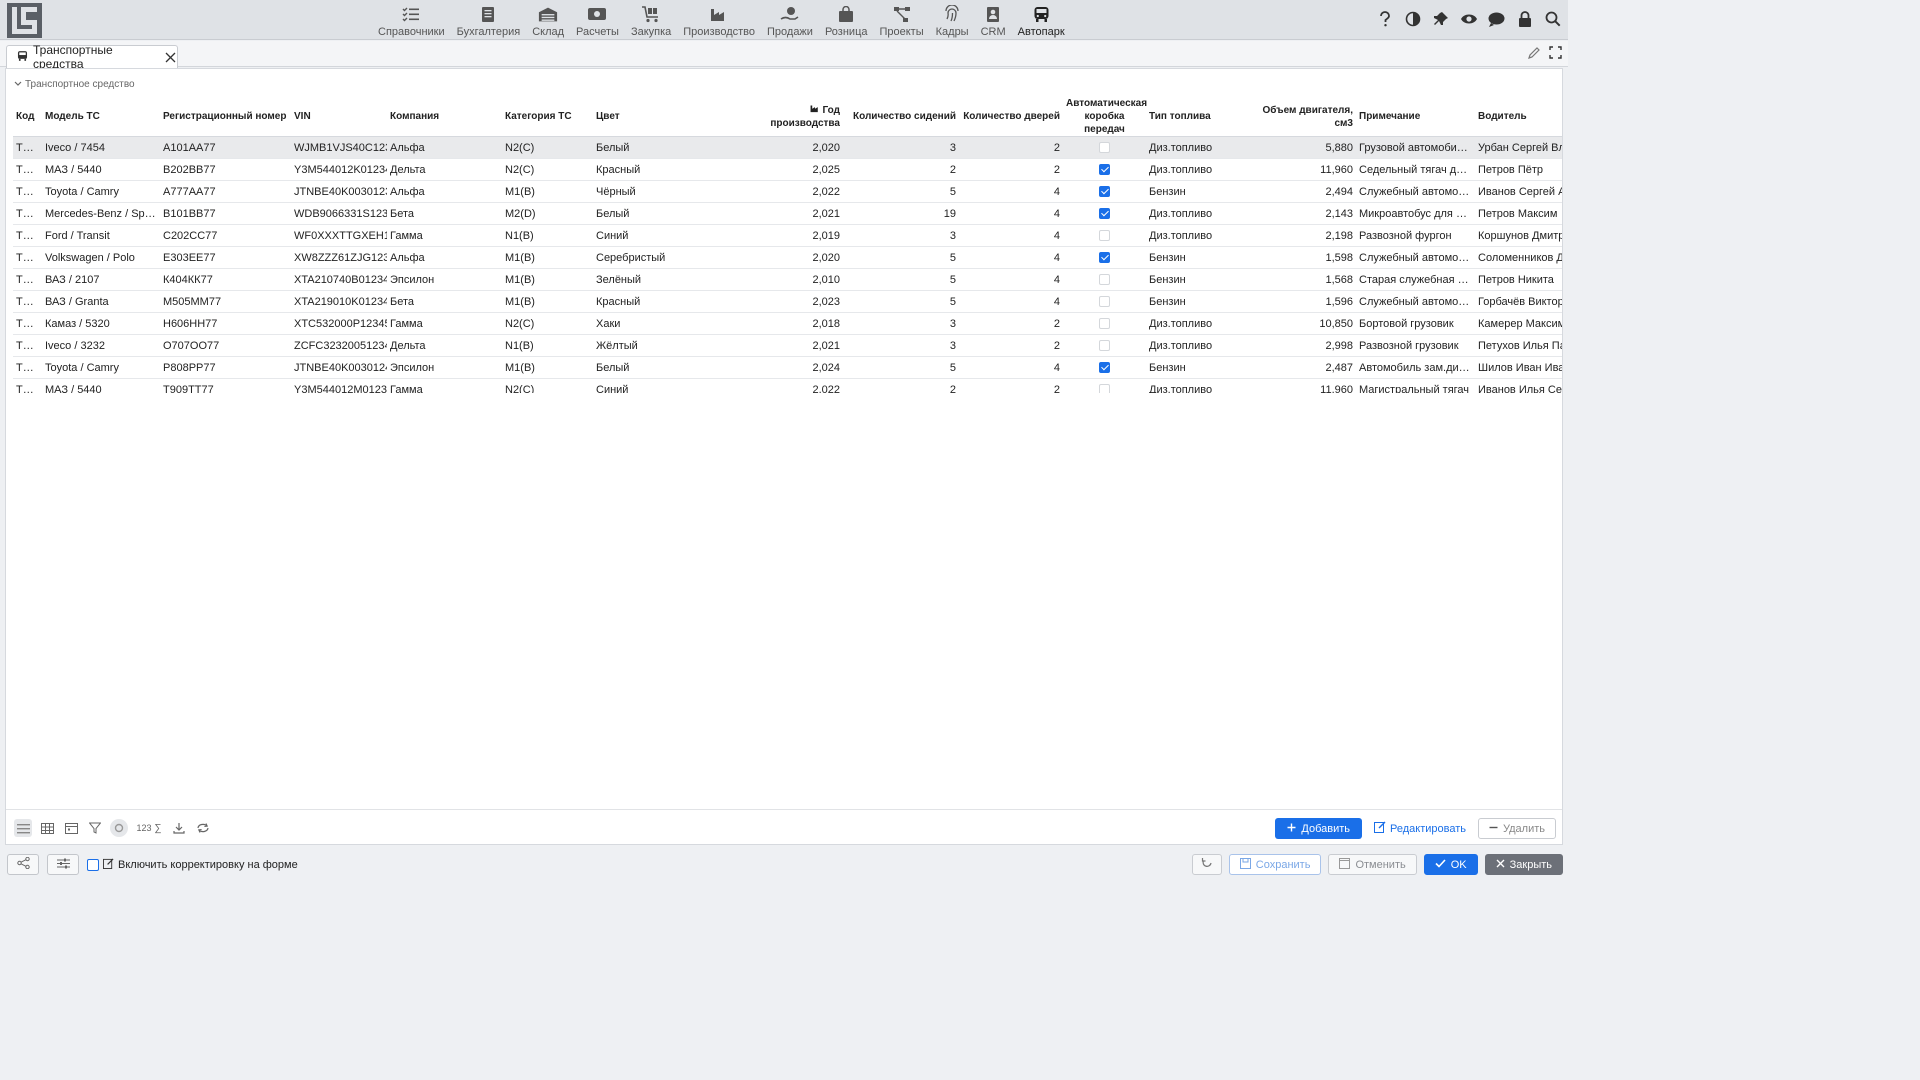 The height and width of the screenshot is (1080, 1920). I want to click on column-header: Количество сидений, so click(901, 117).